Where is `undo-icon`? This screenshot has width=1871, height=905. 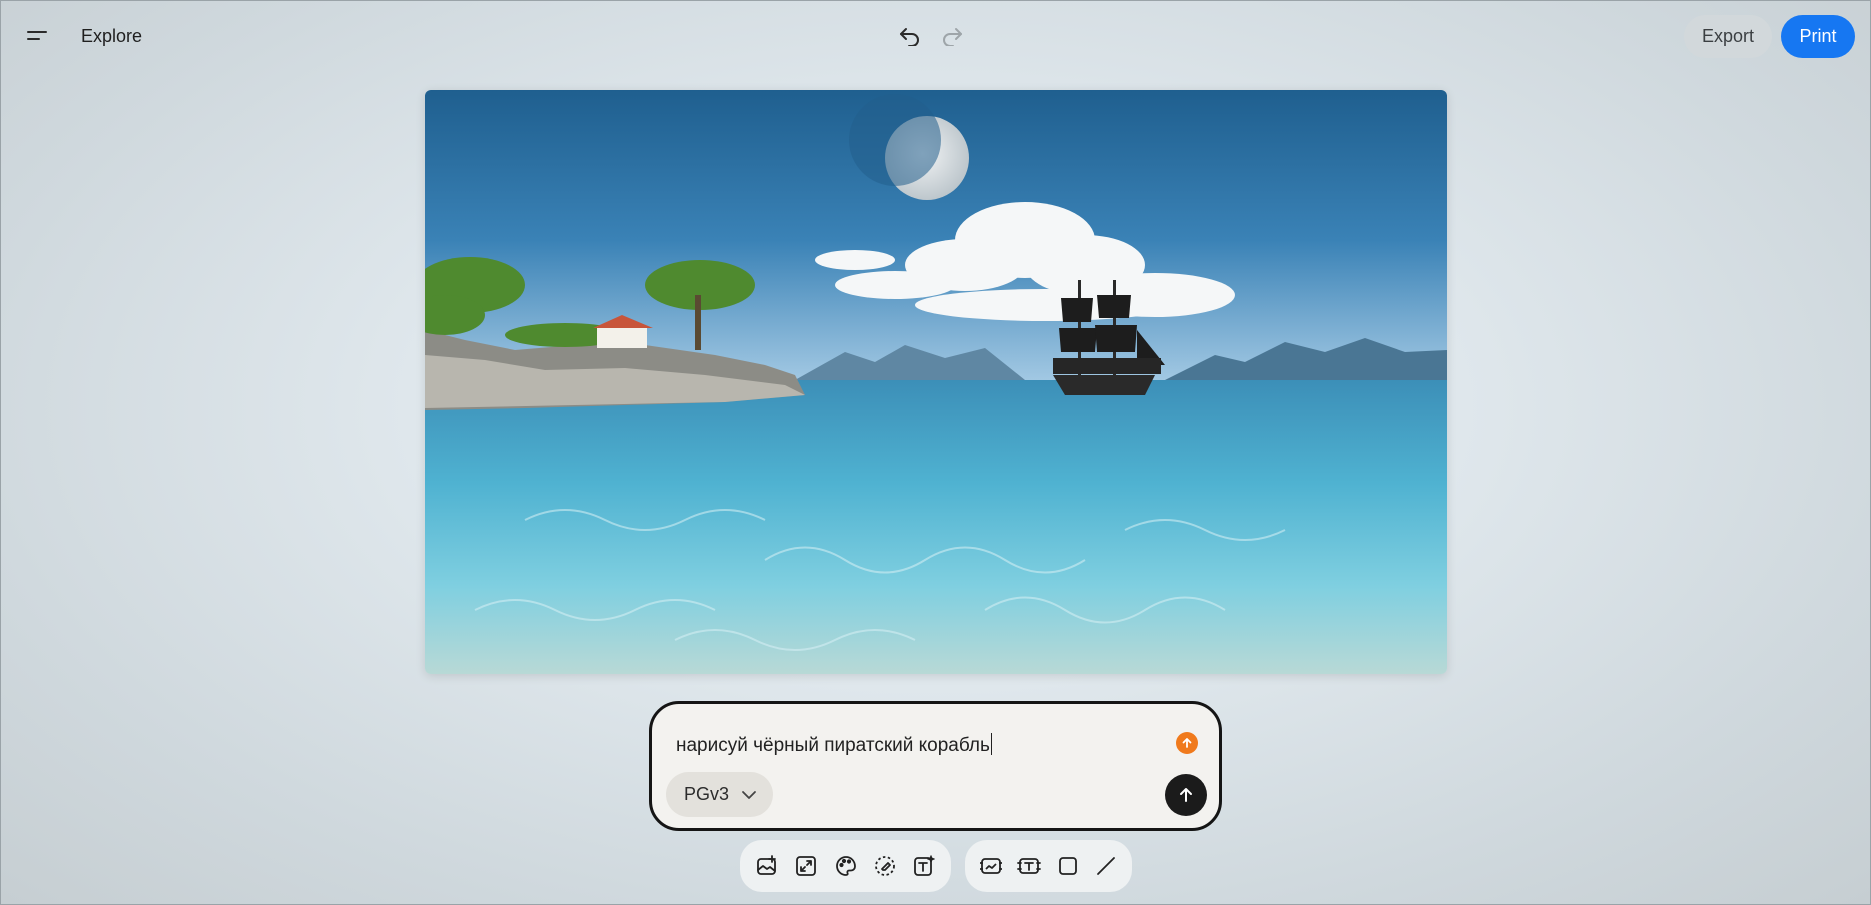 undo-icon is located at coordinates (910, 36).